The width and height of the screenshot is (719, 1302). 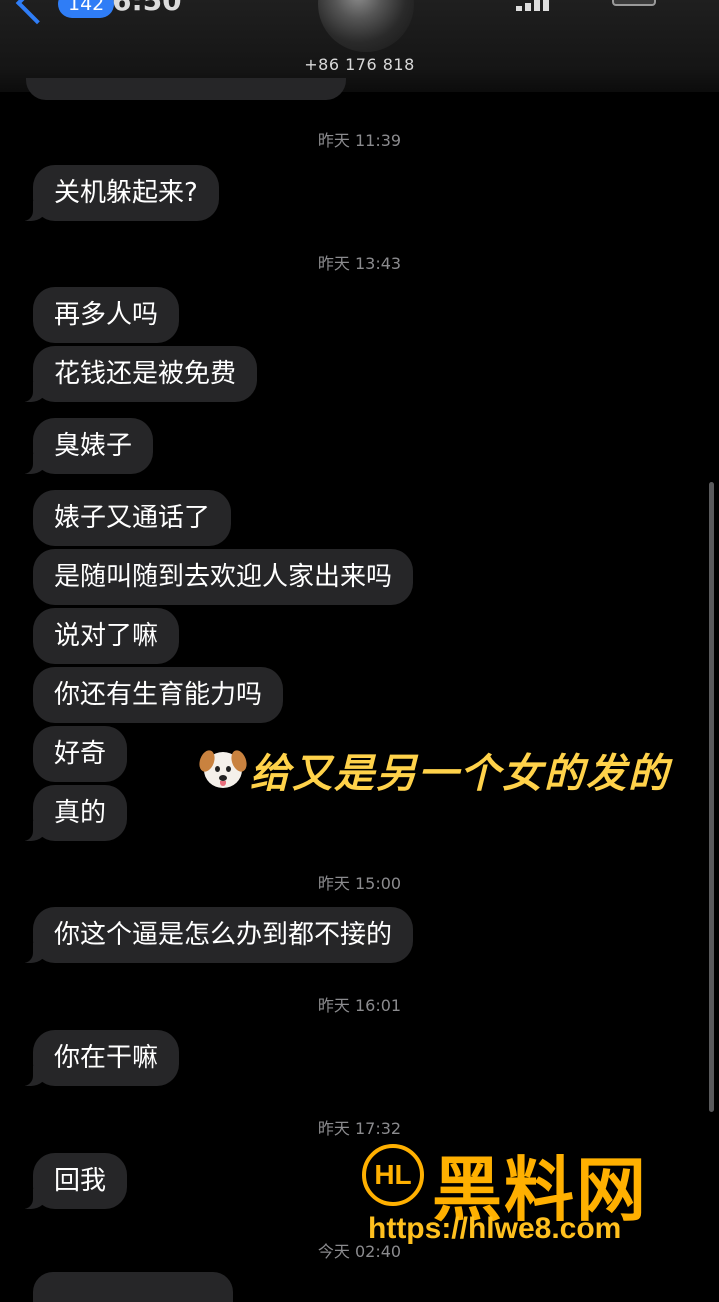 I want to click on message-bubble: 你还有生育能力吗, so click(x=158, y=695).